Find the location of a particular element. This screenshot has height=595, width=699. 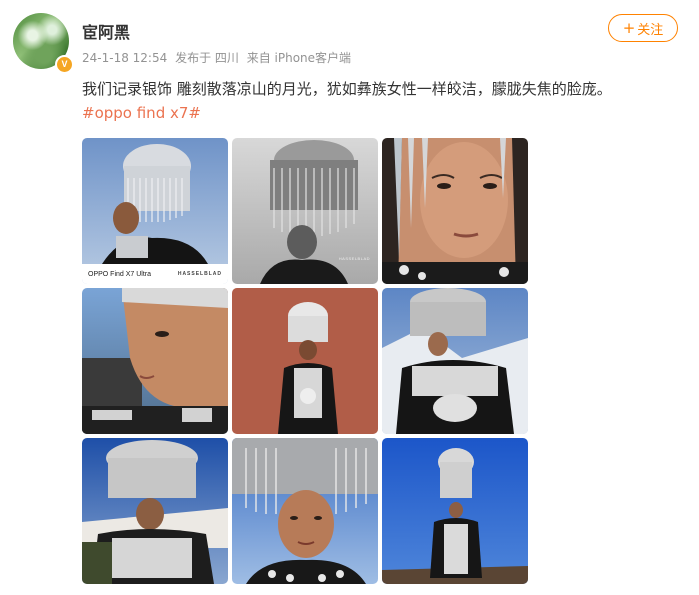

follow-button: + 关注 is located at coordinates (643, 28).